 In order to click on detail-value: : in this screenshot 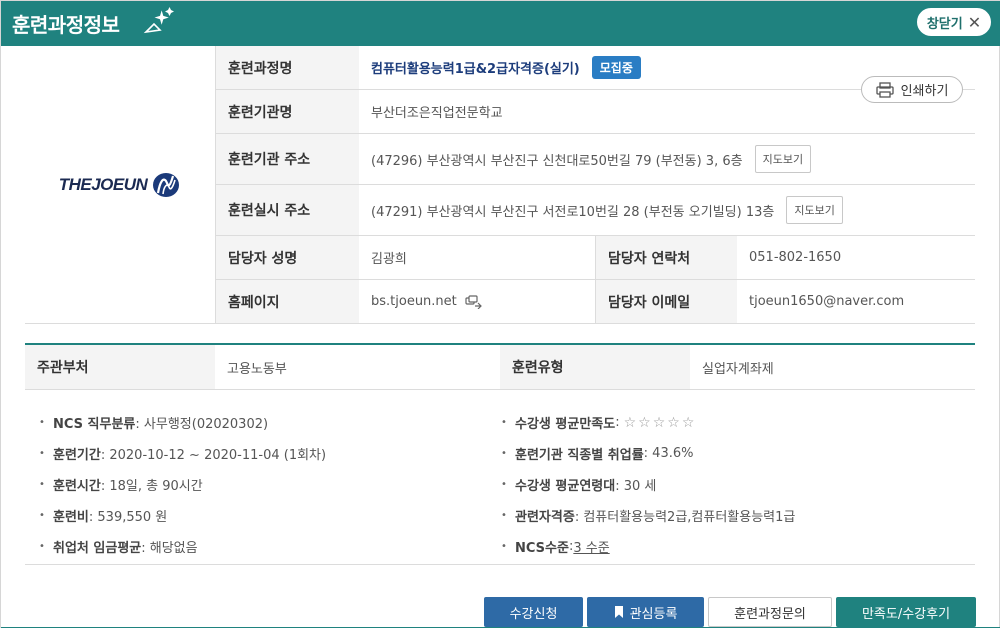, I will do `click(617, 422)`.